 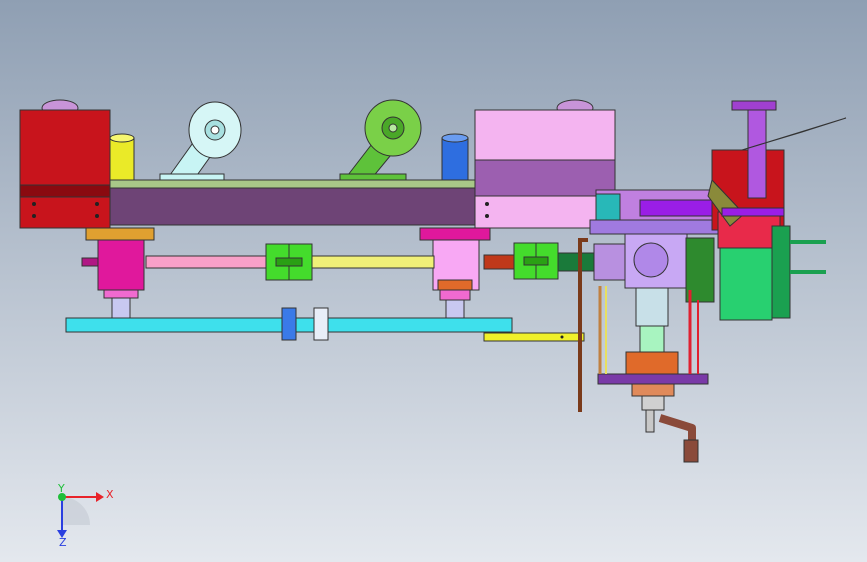 What do you see at coordinates (455, 158) in the screenshot?
I see `blue-post` at bounding box center [455, 158].